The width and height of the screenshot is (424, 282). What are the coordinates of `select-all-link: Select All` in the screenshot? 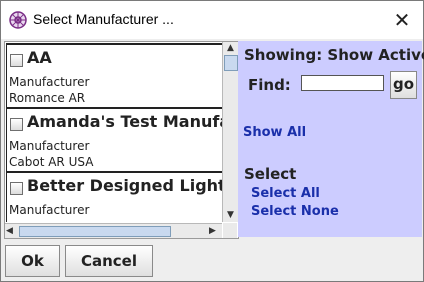 It's located at (285, 193).